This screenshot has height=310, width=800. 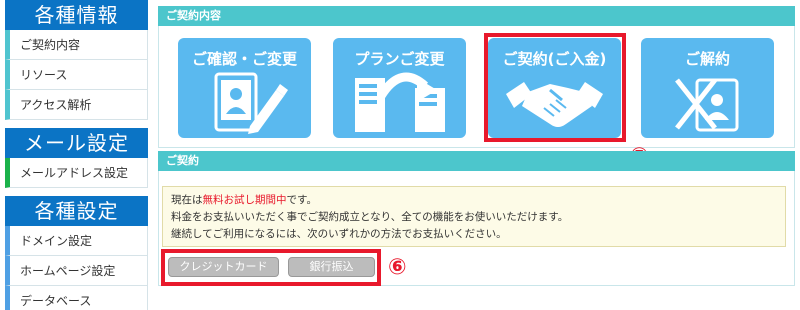 What do you see at coordinates (476, 16) in the screenshot?
I see `section-title-contract-content: ご契約内容` at bounding box center [476, 16].